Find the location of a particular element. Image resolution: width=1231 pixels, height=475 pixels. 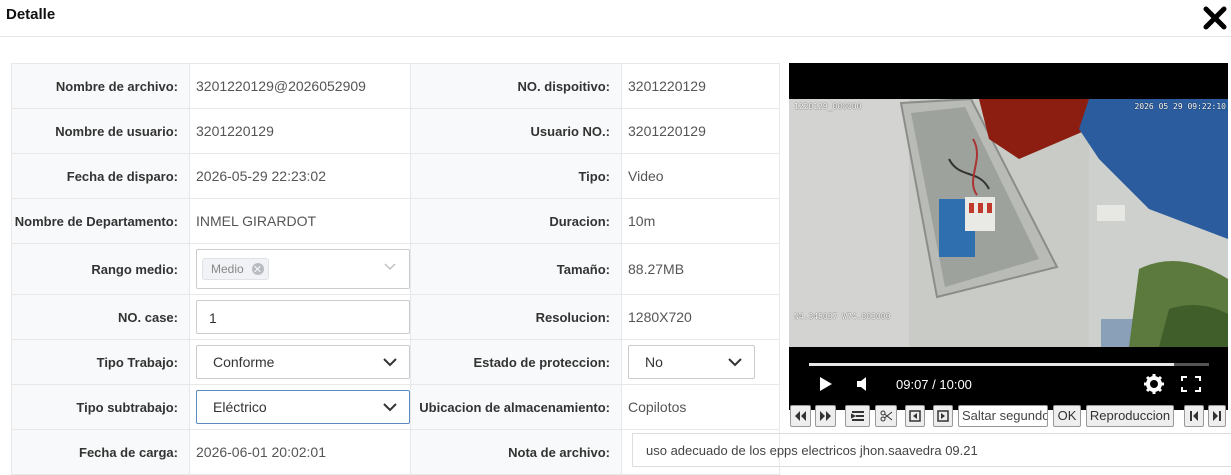

value-size: 88.27MB is located at coordinates (700, 269).